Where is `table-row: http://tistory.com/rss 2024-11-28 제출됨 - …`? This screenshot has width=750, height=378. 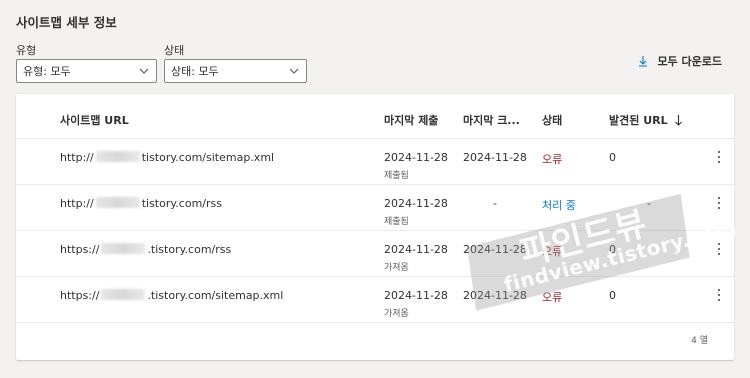
table-row: http://tistory.com/rss 2024-11-28 제출됨 - … is located at coordinates (375, 208).